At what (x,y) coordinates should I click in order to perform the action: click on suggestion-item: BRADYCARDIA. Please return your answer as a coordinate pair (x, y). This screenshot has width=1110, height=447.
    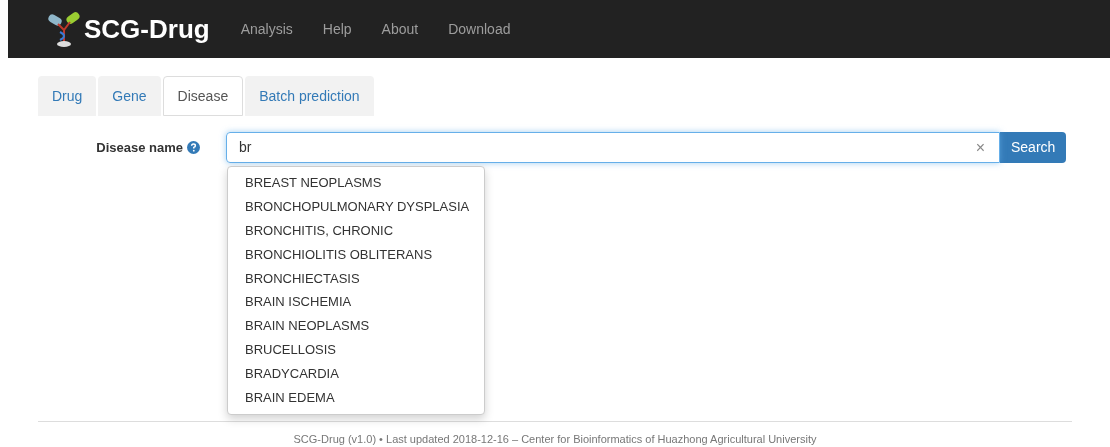
    Looking at the image, I should click on (356, 374).